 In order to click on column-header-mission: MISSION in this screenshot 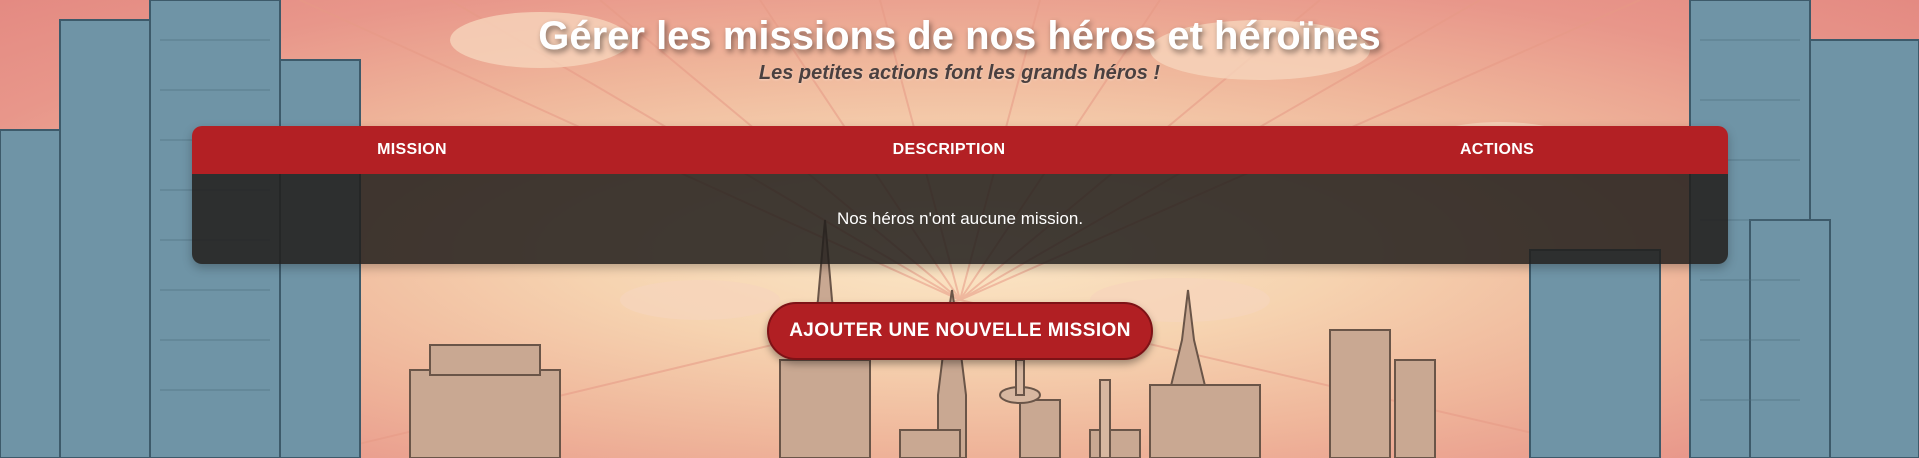, I will do `click(412, 149)`.